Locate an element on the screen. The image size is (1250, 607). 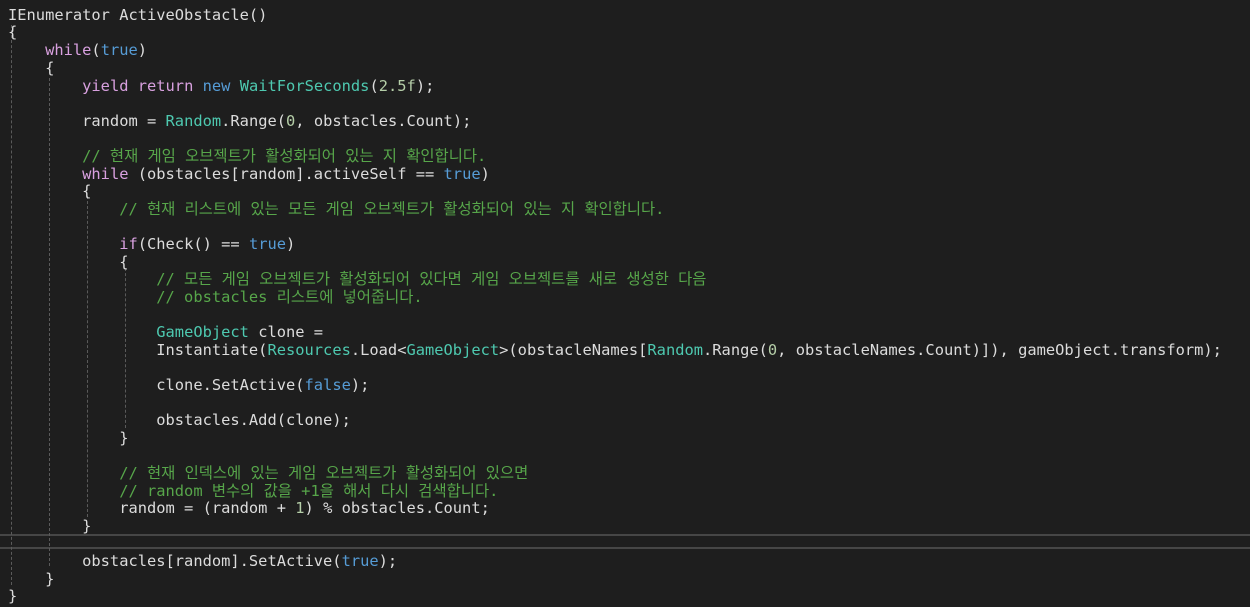
code-token: Instantiate( is located at coordinates (138, 350).